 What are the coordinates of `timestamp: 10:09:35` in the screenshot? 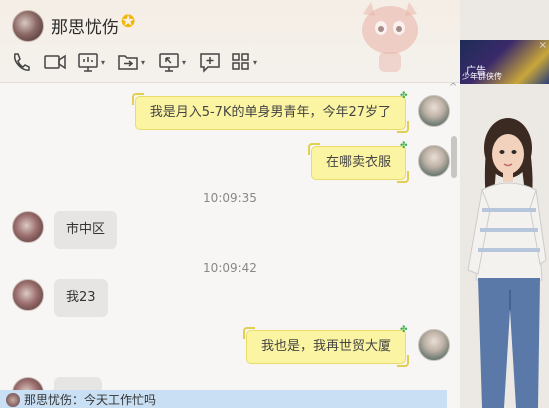 It's located at (230, 198).